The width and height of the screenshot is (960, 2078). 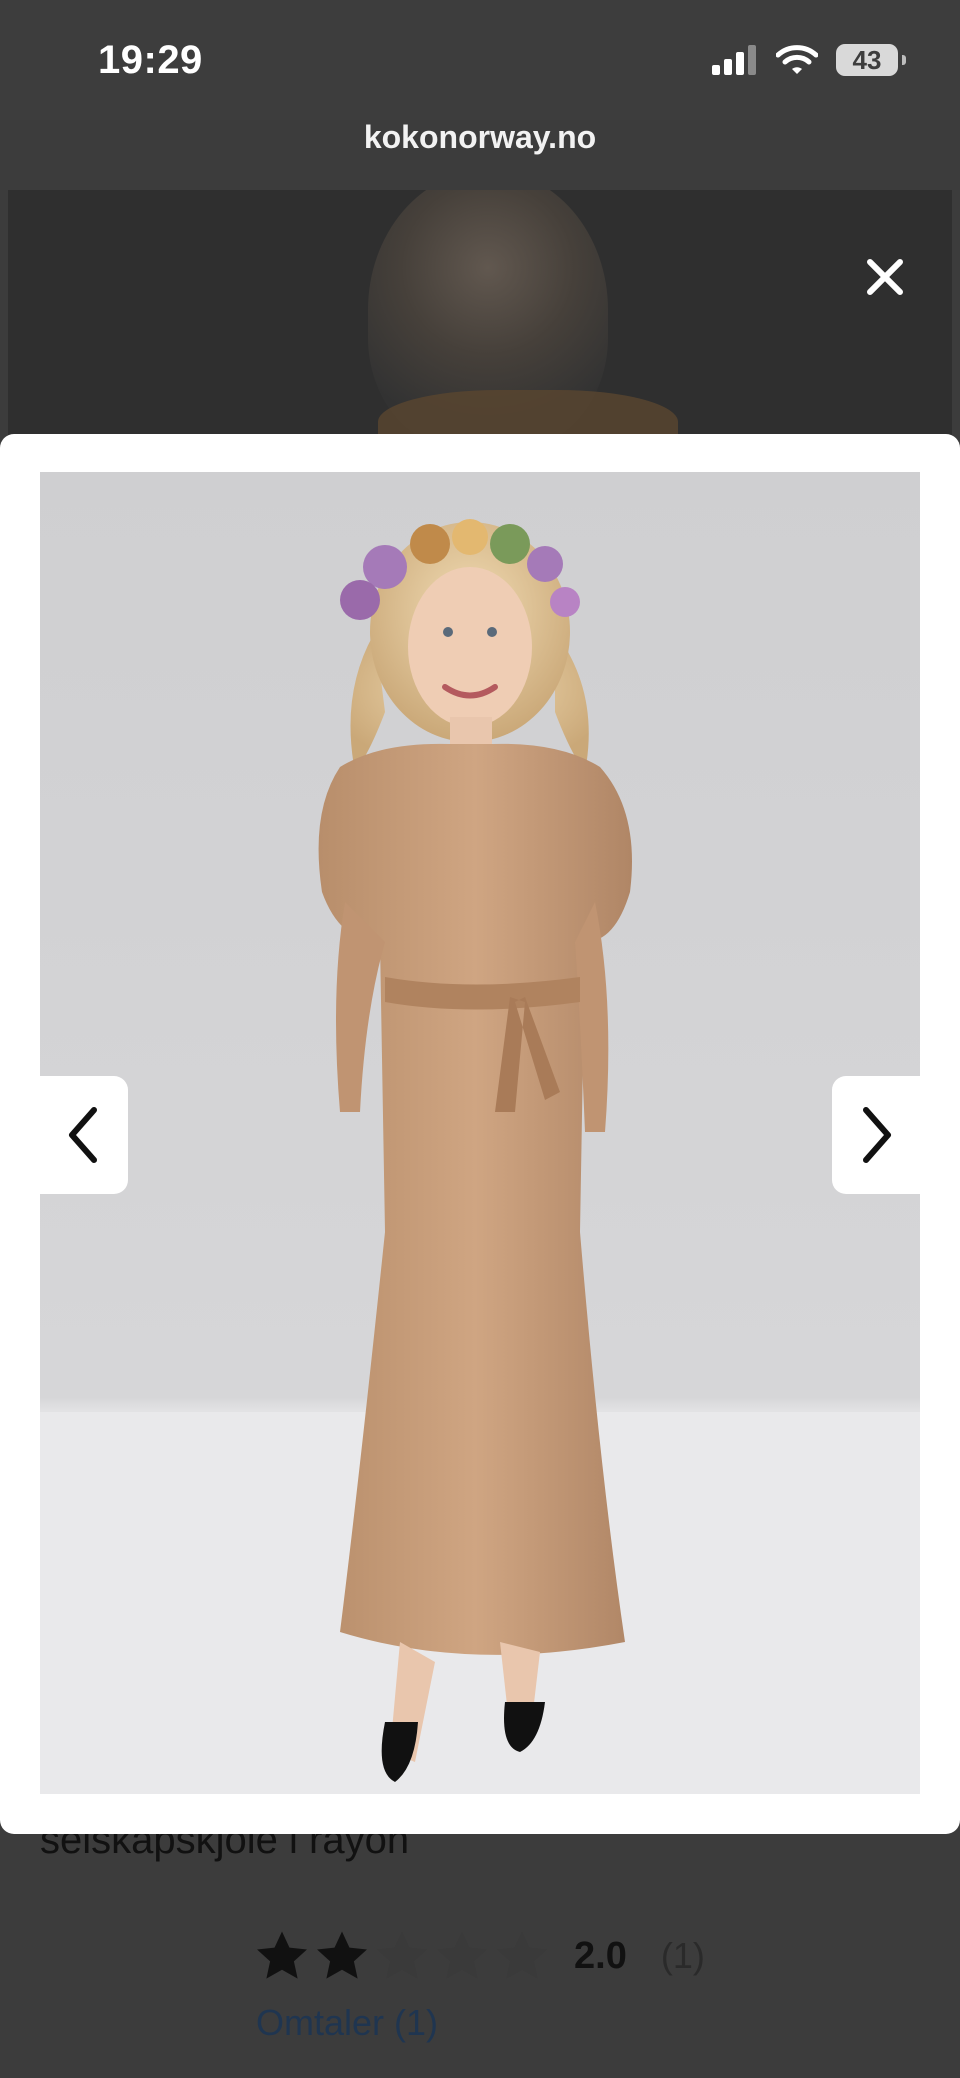 I want to click on chevron-left-icon, so click(x=83, y=1135).